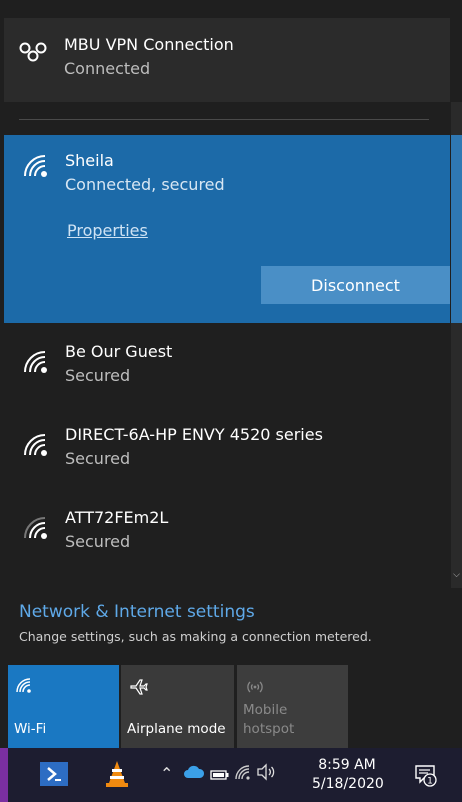  Describe the element at coordinates (107, 230) in the screenshot. I see `properties-link: Properties` at that location.